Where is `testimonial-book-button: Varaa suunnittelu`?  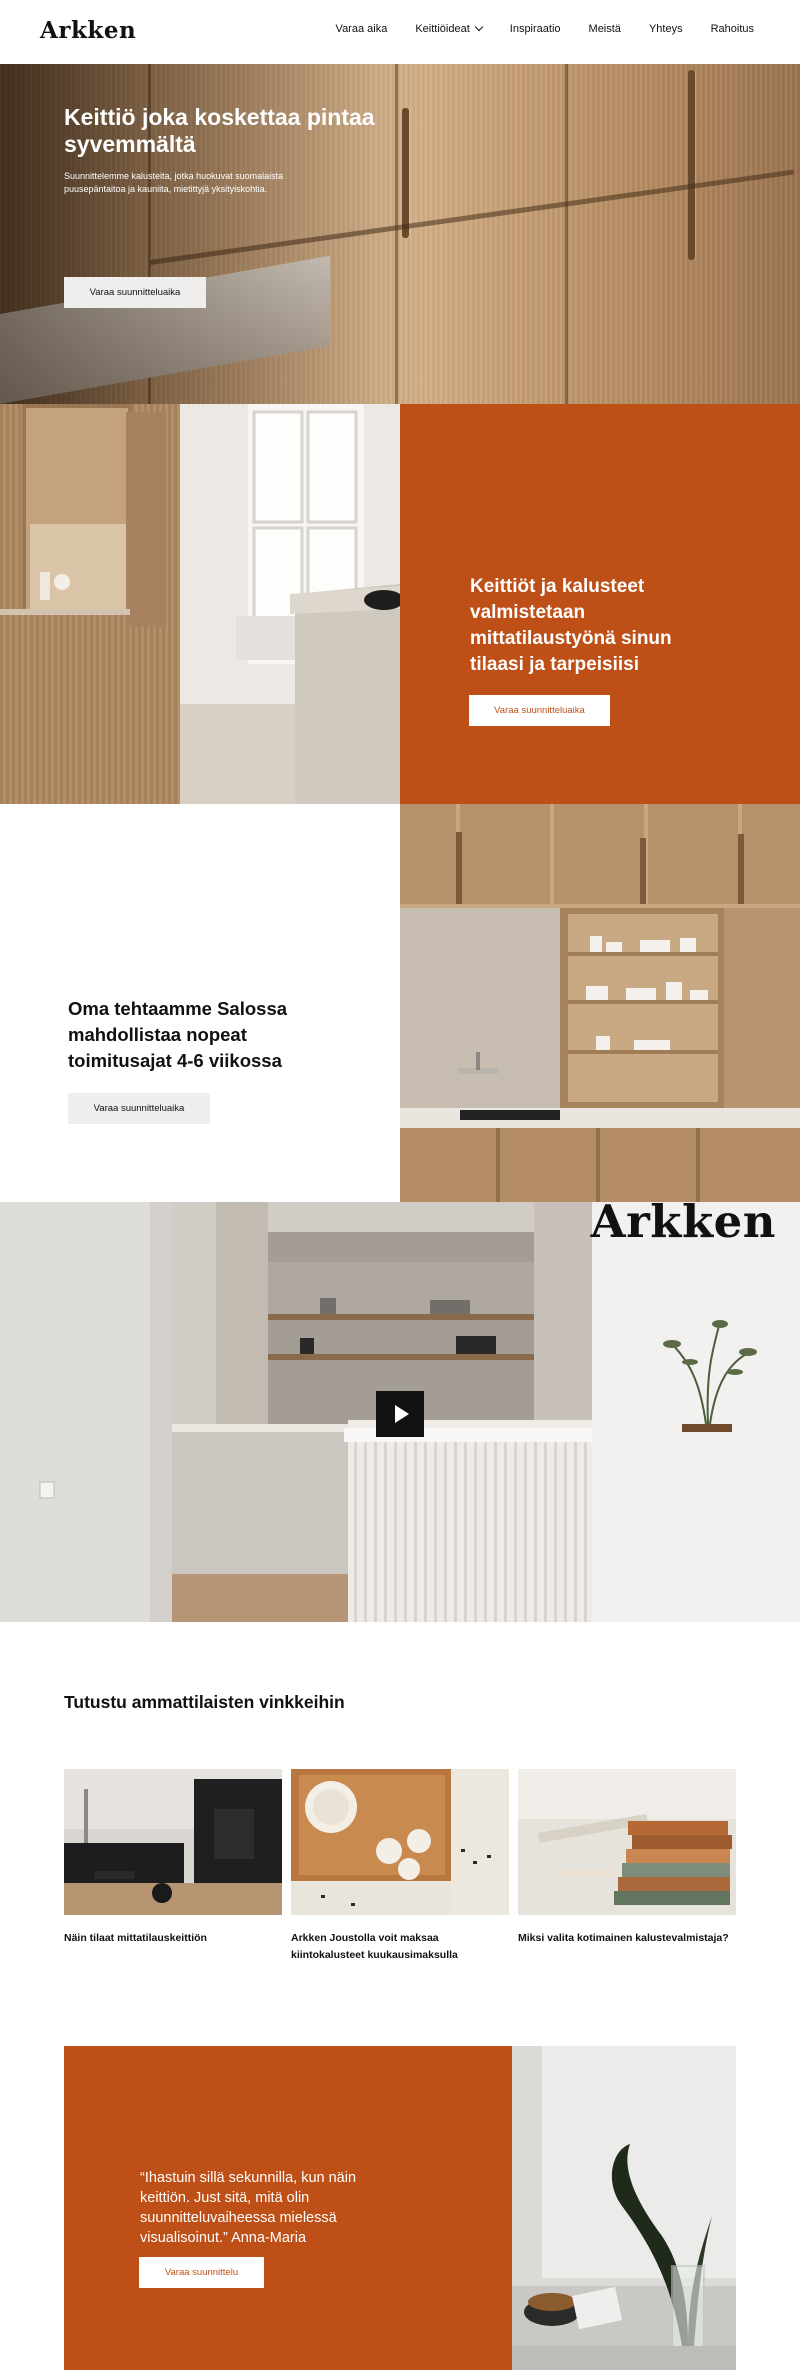
testimonial-book-button: Varaa suunnittelu is located at coordinates (201, 2272).